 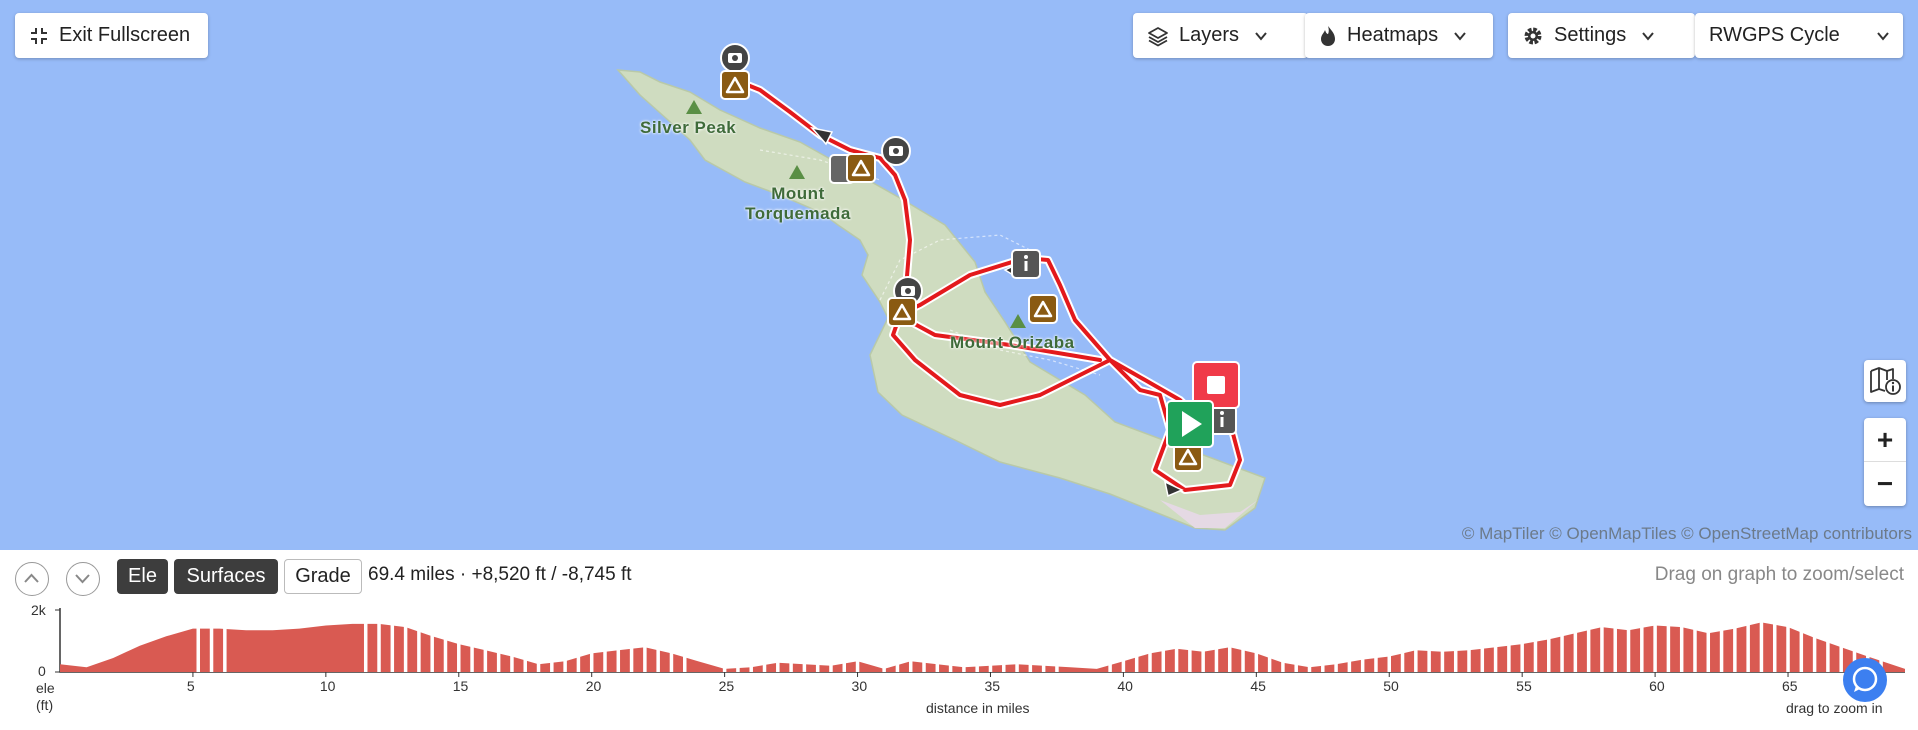 What do you see at coordinates (1533, 35) in the screenshot?
I see `gear-icon` at bounding box center [1533, 35].